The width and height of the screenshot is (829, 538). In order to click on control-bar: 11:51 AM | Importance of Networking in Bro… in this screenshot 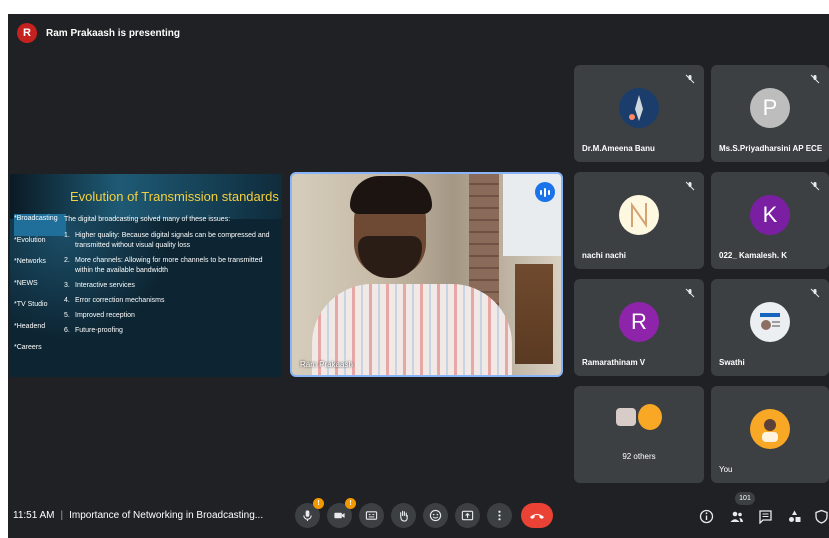, I will do `click(418, 515)`.